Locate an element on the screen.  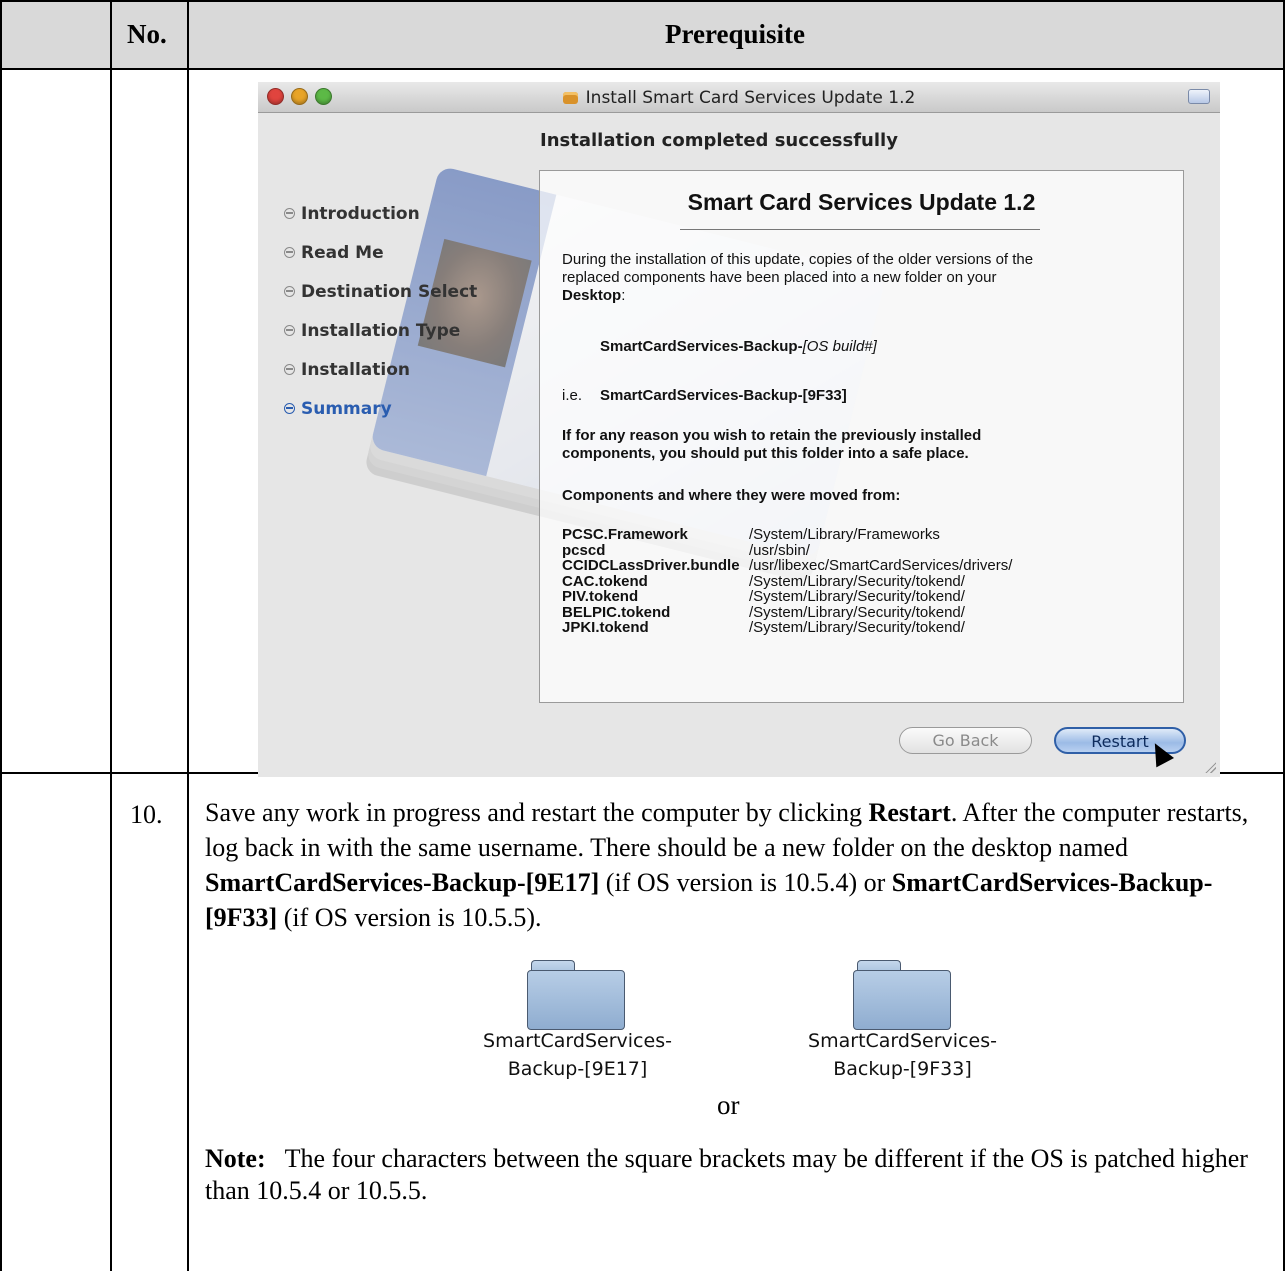
window-title-text: Install Smart Card Services Update 1.2 is located at coordinates (750, 98).